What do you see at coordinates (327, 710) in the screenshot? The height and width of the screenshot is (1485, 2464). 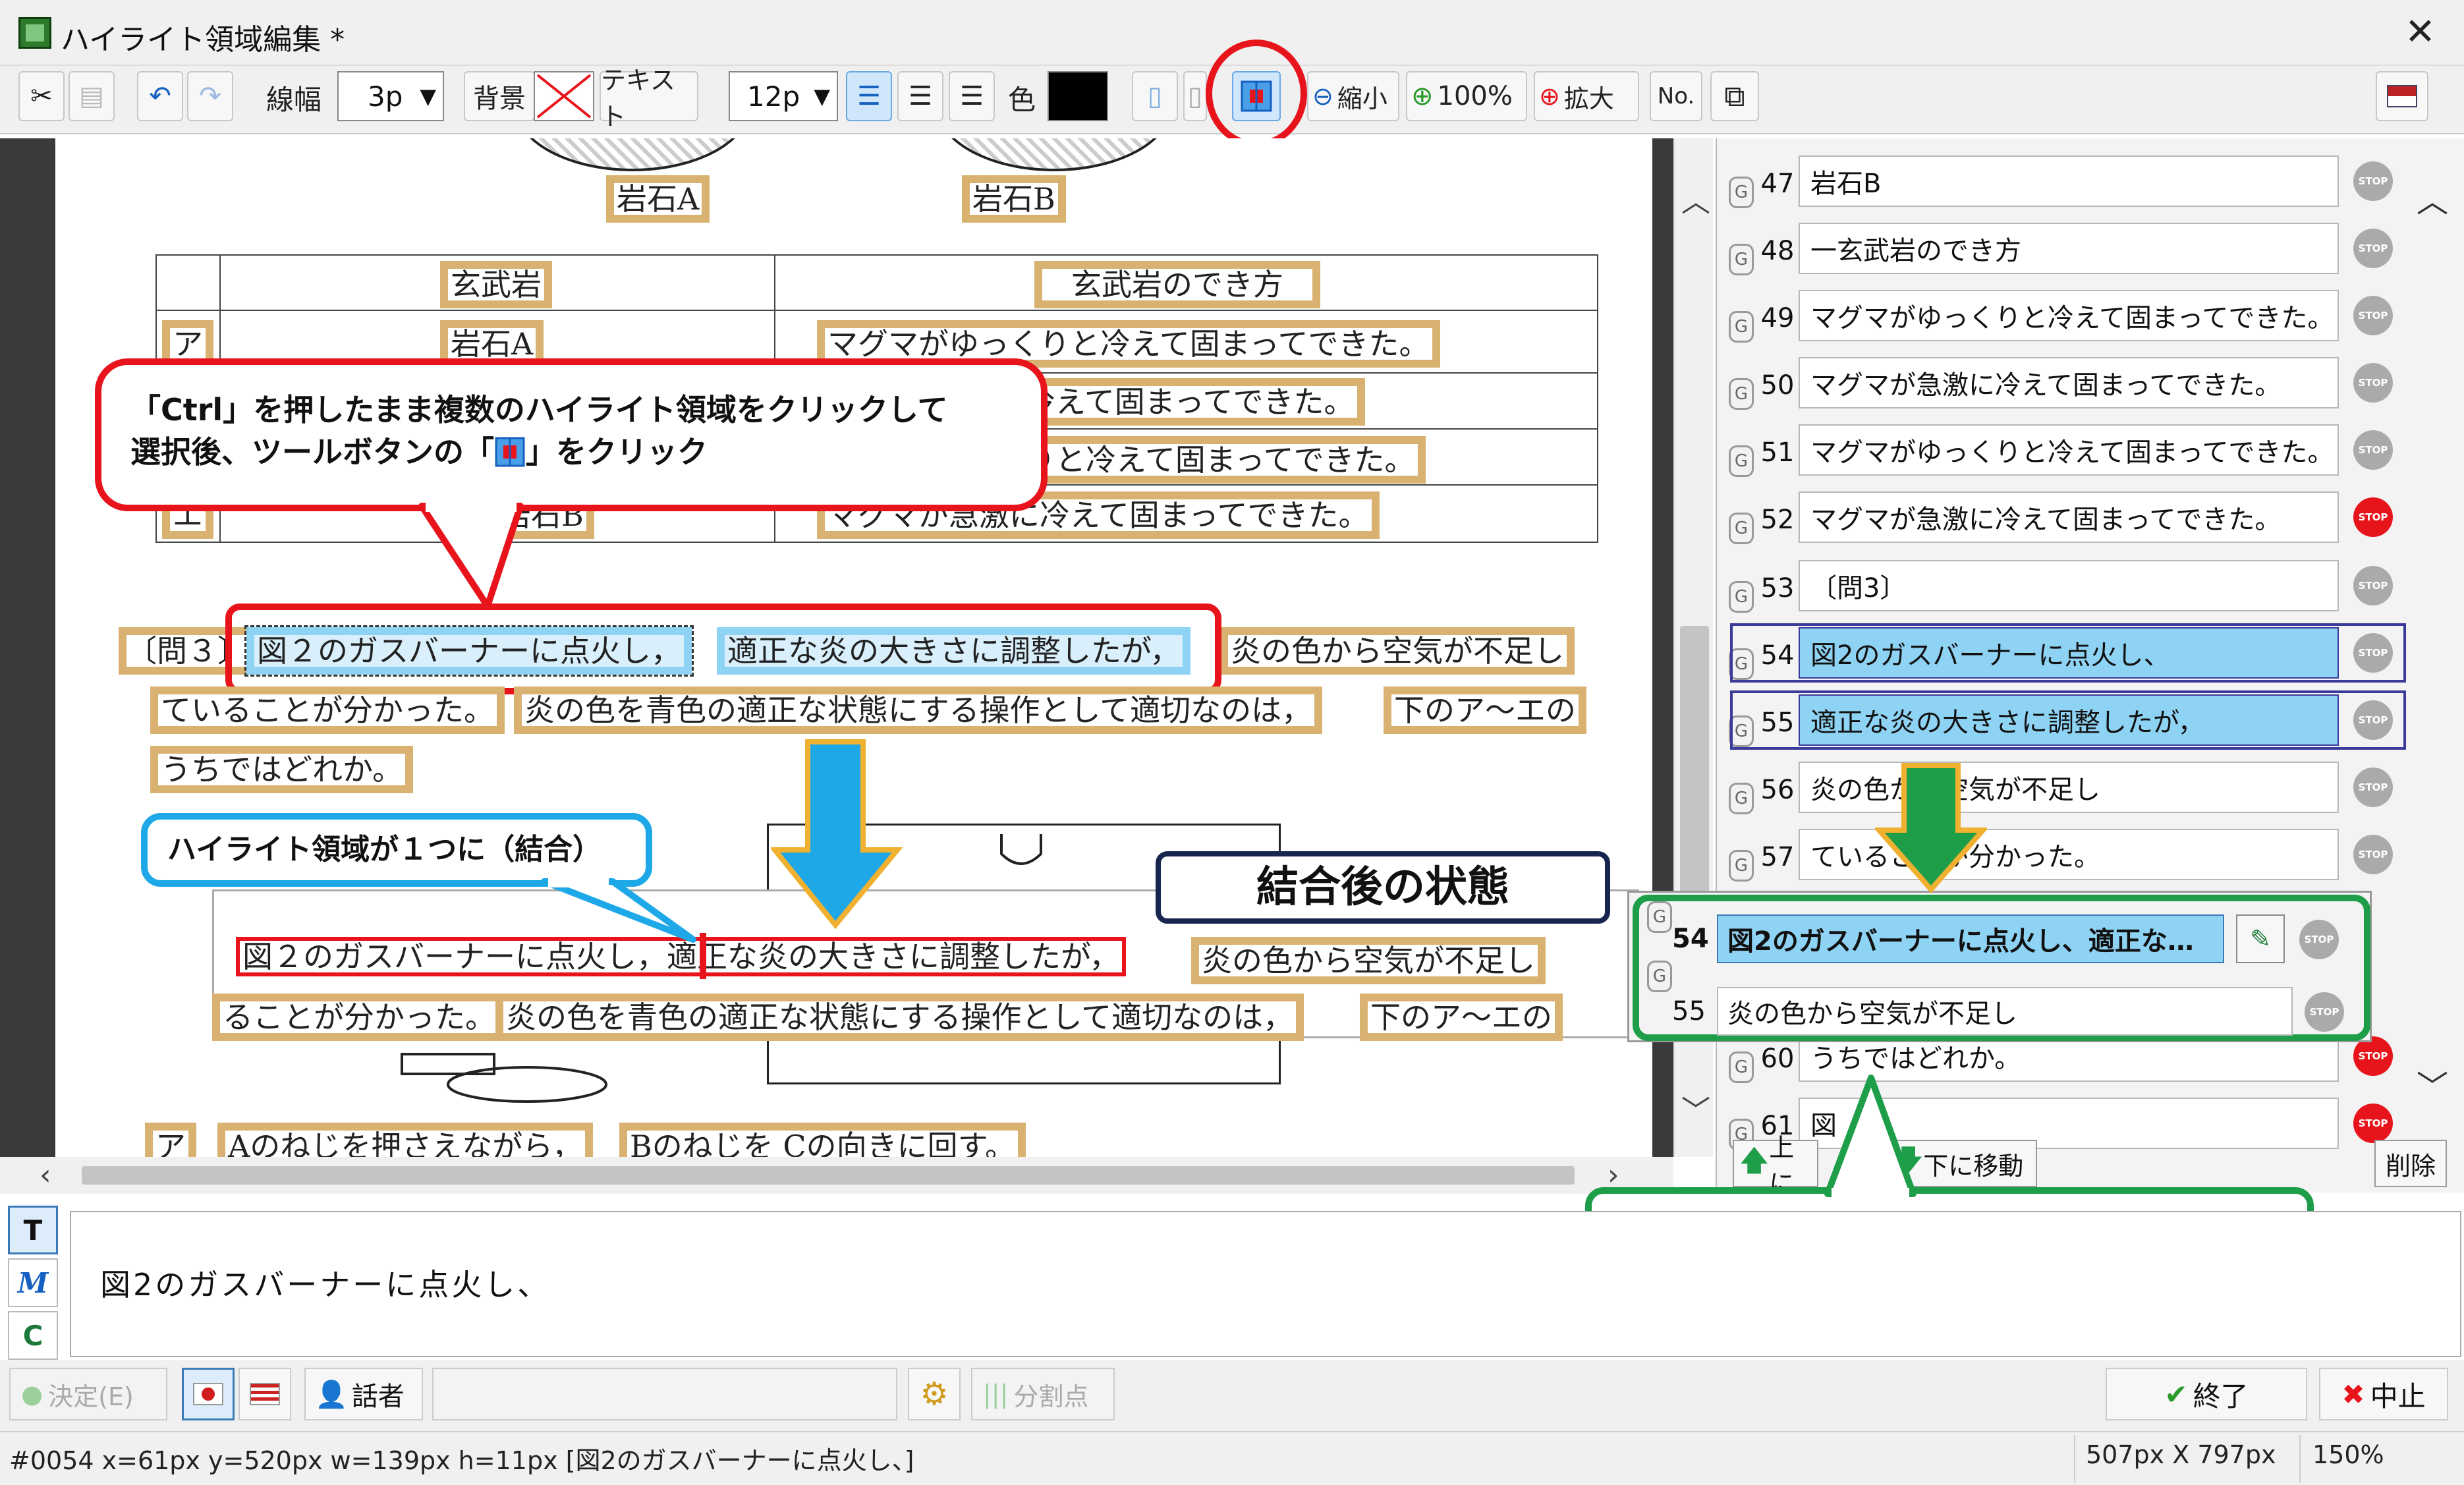 I see `highlight-q3-line2a: ていることが分かった。` at bounding box center [327, 710].